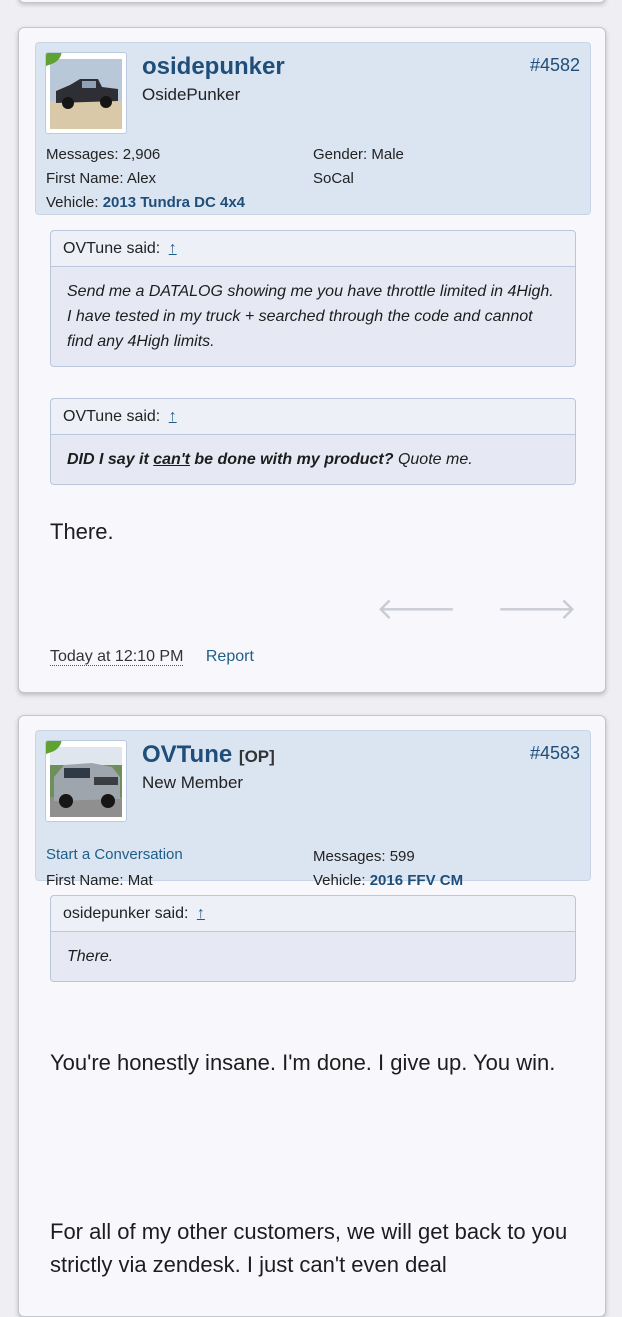 The image size is (622, 1317). What do you see at coordinates (141, 154) in the screenshot?
I see `messages-value: 2,906` at bounding box center [141, 154].